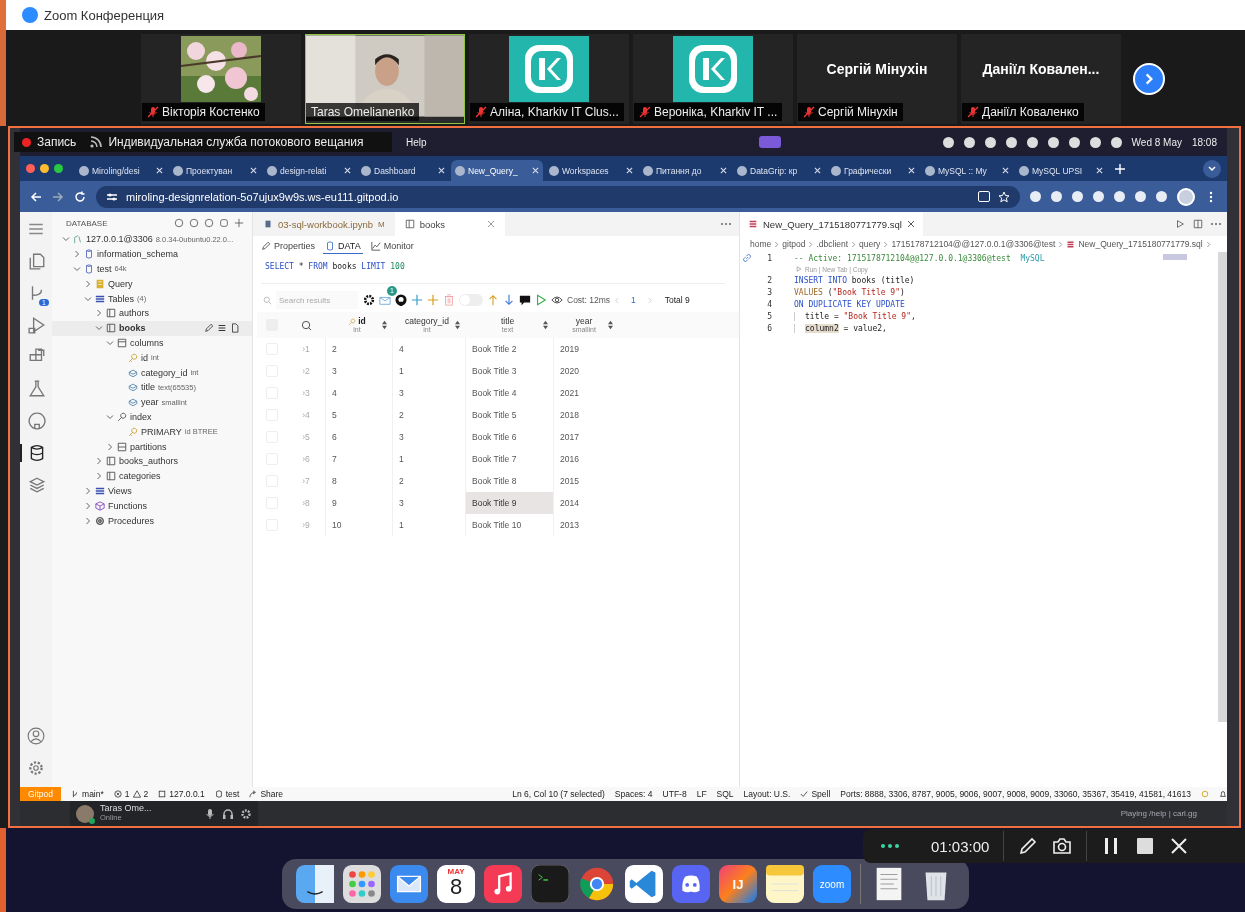  What do you see at coordinates (1004, 196) in the screenshot?
I see `star-icon` at bounding box center [1004, 196].